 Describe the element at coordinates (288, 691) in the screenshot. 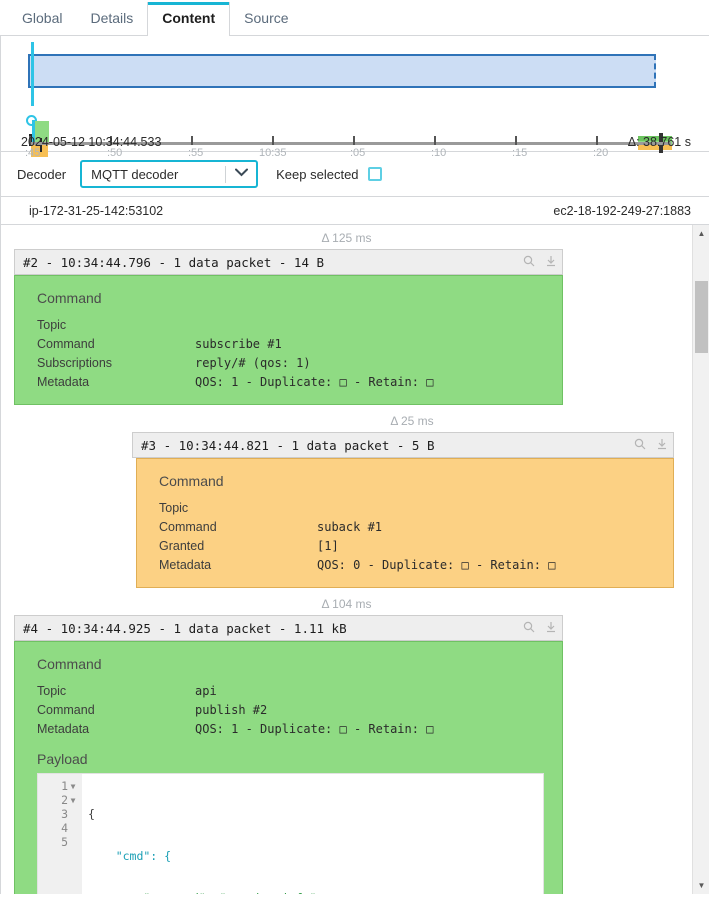

I see `packet-field-row: Topic api` at that location.